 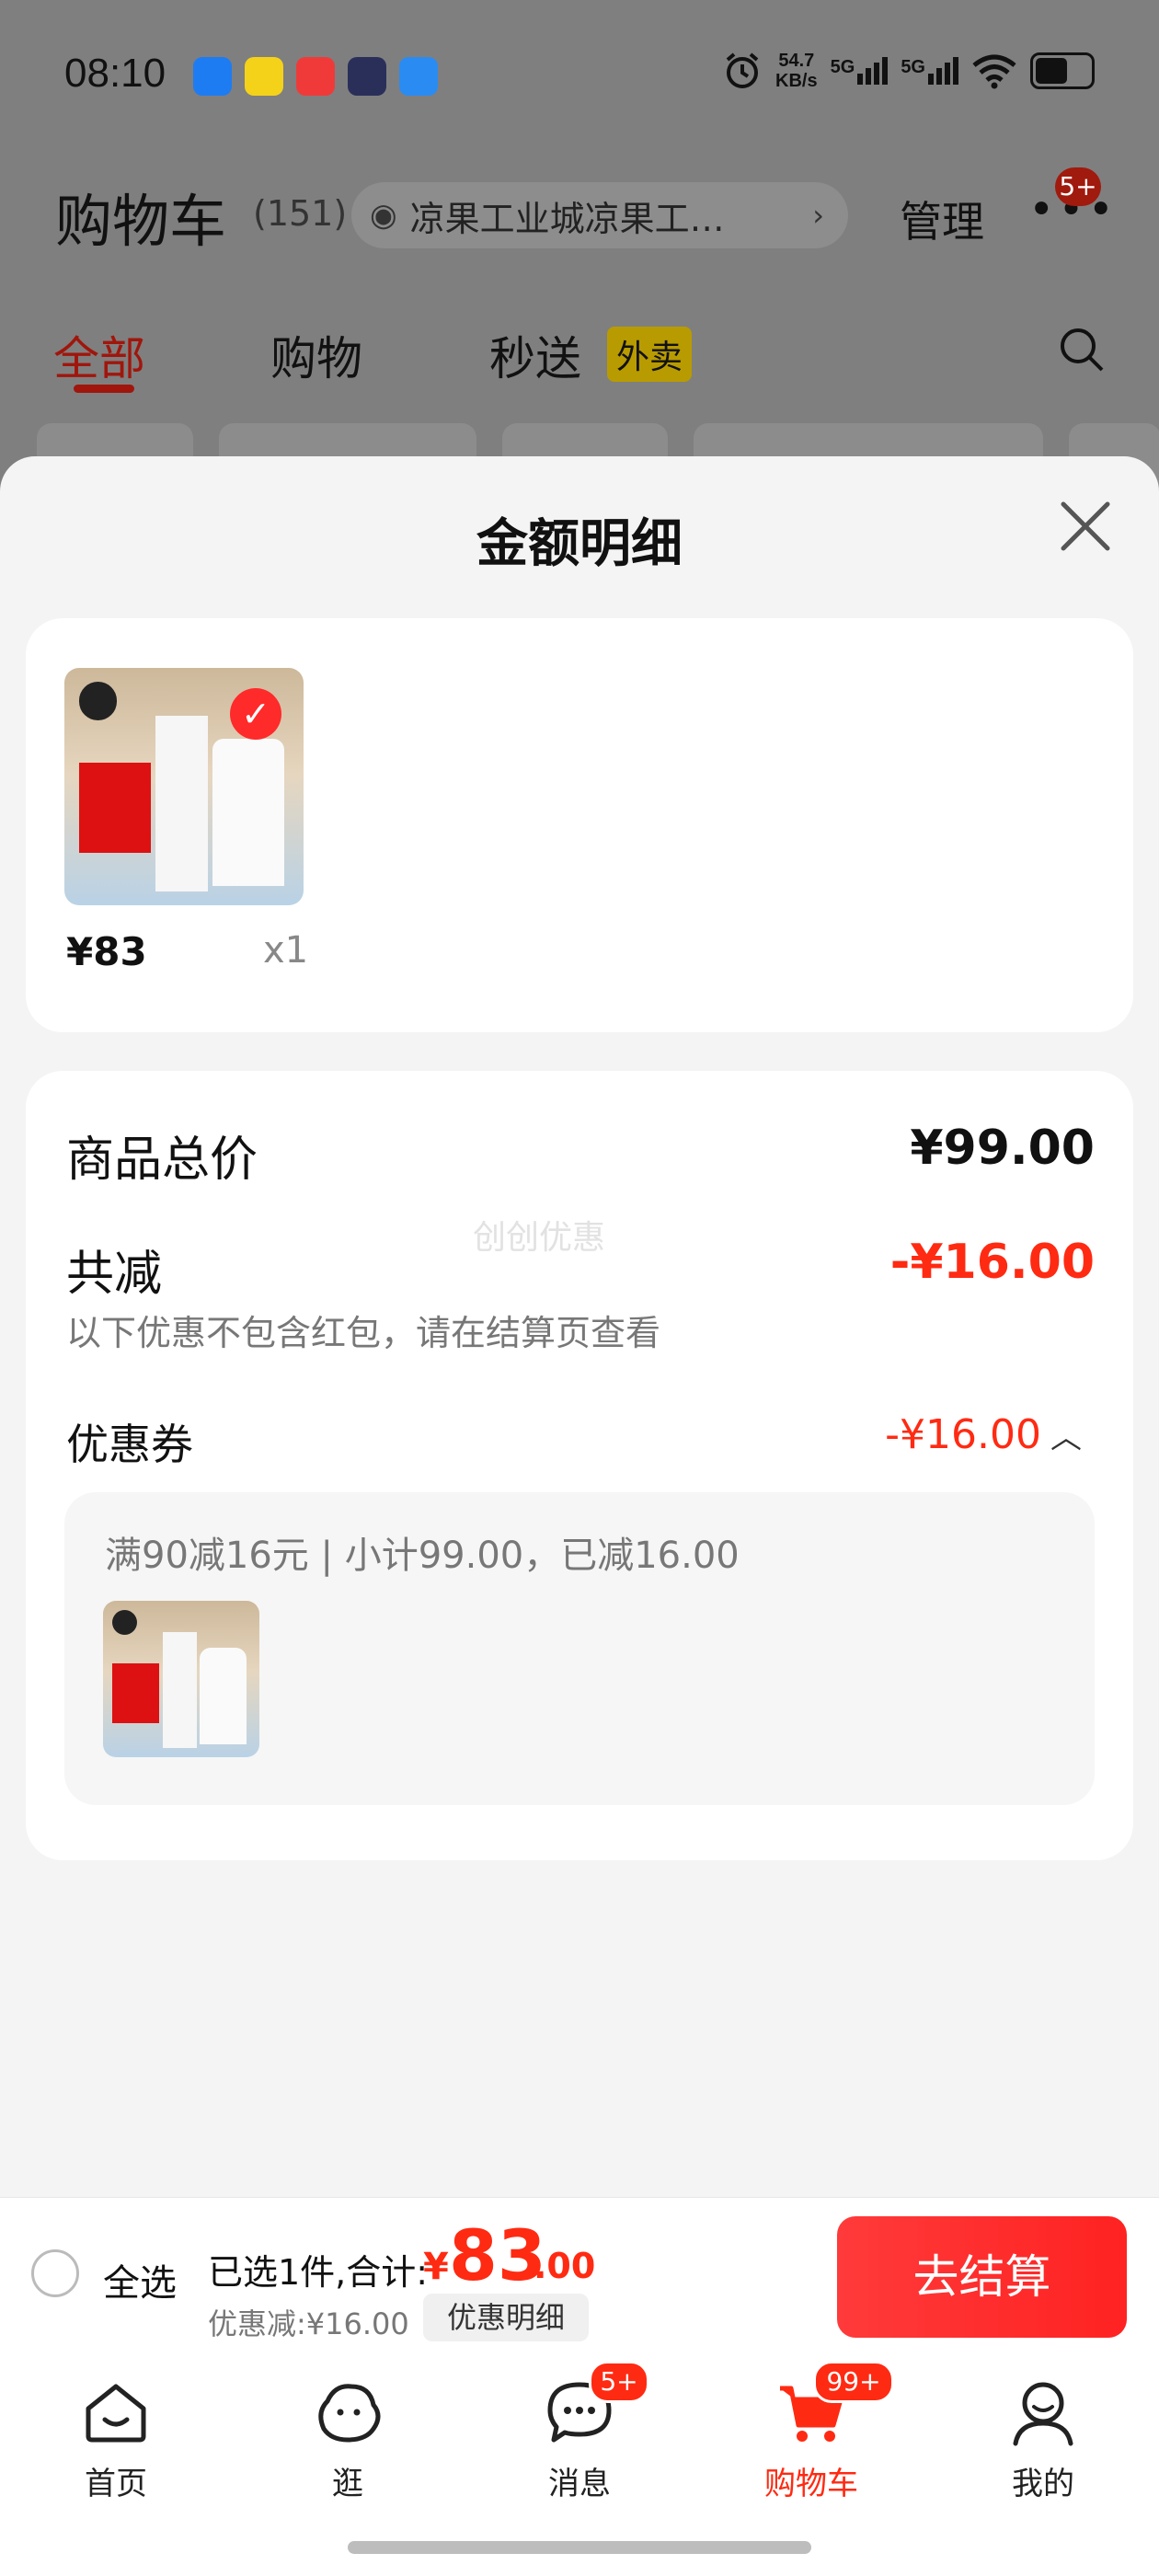 What do you see at coordinates (1002, 1148) in the screenshot?
I see `total-price-value: ¥99.00` at bounding box center [1002, 1148].